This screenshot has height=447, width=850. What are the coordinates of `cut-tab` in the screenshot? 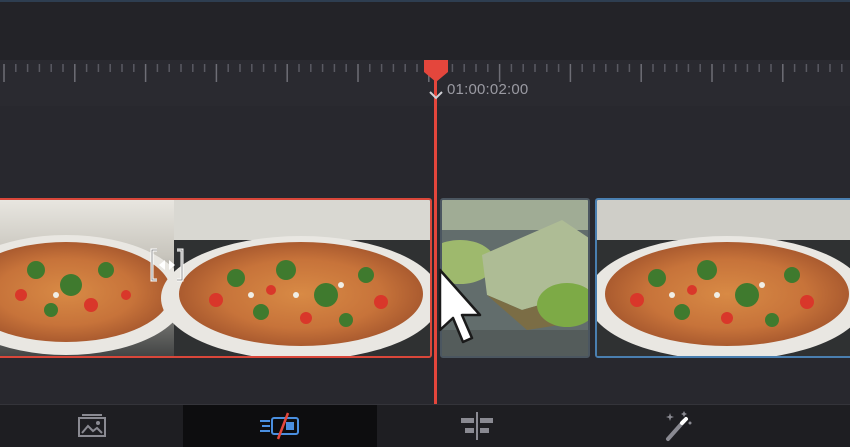 It's located at (280, 426).